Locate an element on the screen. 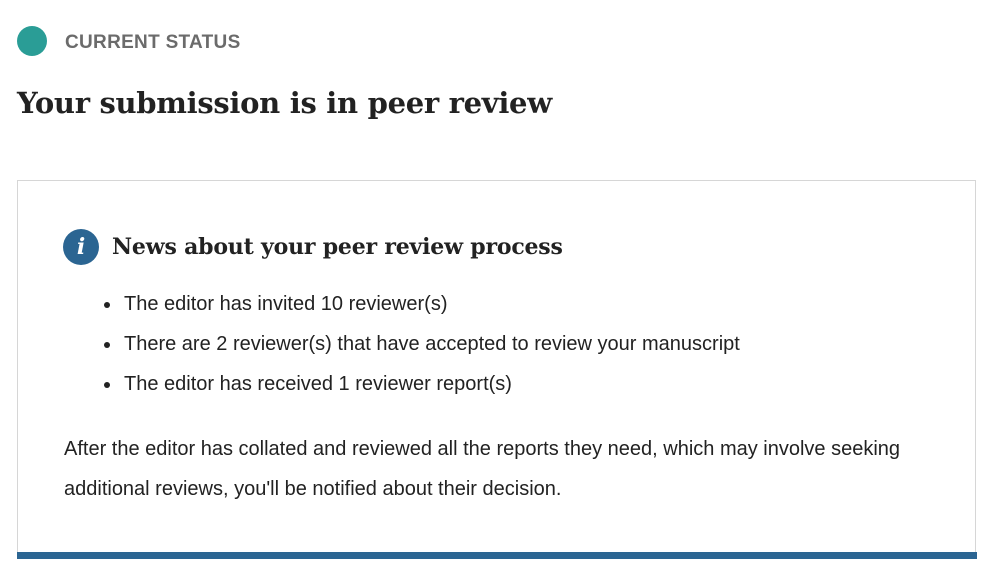  status-indicator: CURRENT STATUS is located at coordinates (129, 41).